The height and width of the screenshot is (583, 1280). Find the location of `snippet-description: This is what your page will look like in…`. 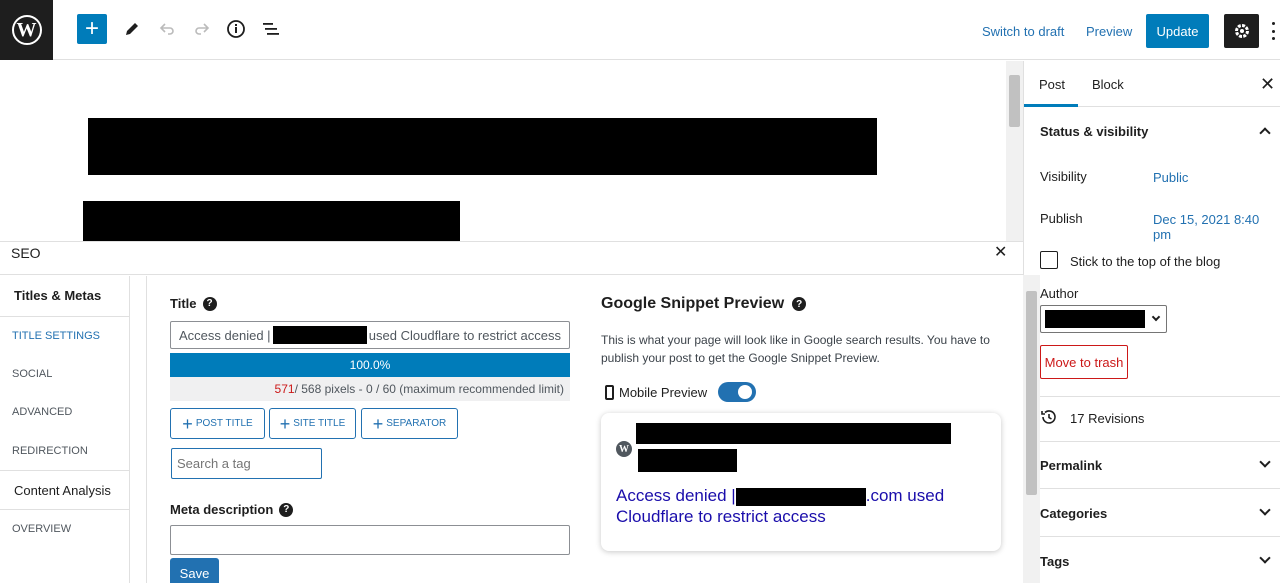

snippet-description: This is what your page will look like in… is located at coordinates (795, 349).